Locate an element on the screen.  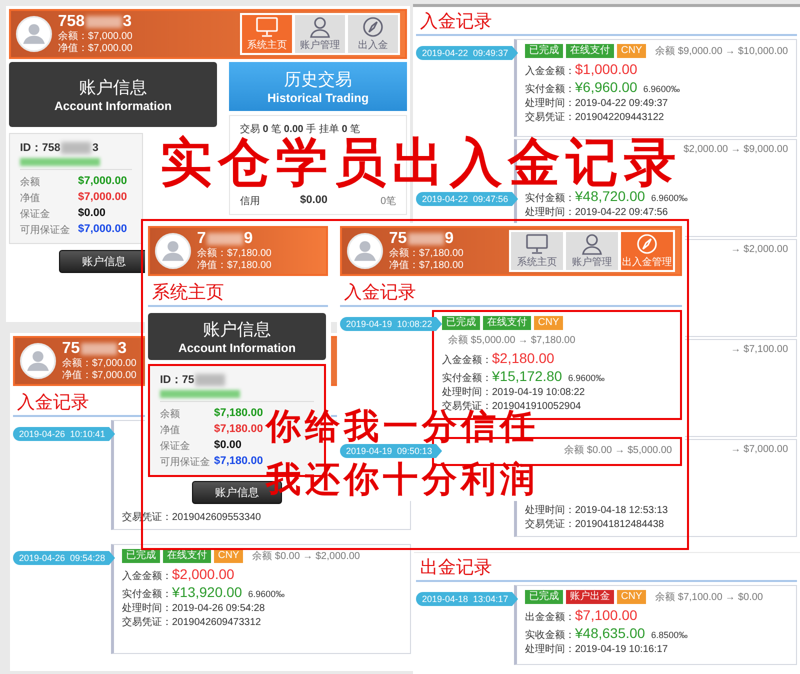
card-title: 历史交易 is located at coordinates (318, 80).